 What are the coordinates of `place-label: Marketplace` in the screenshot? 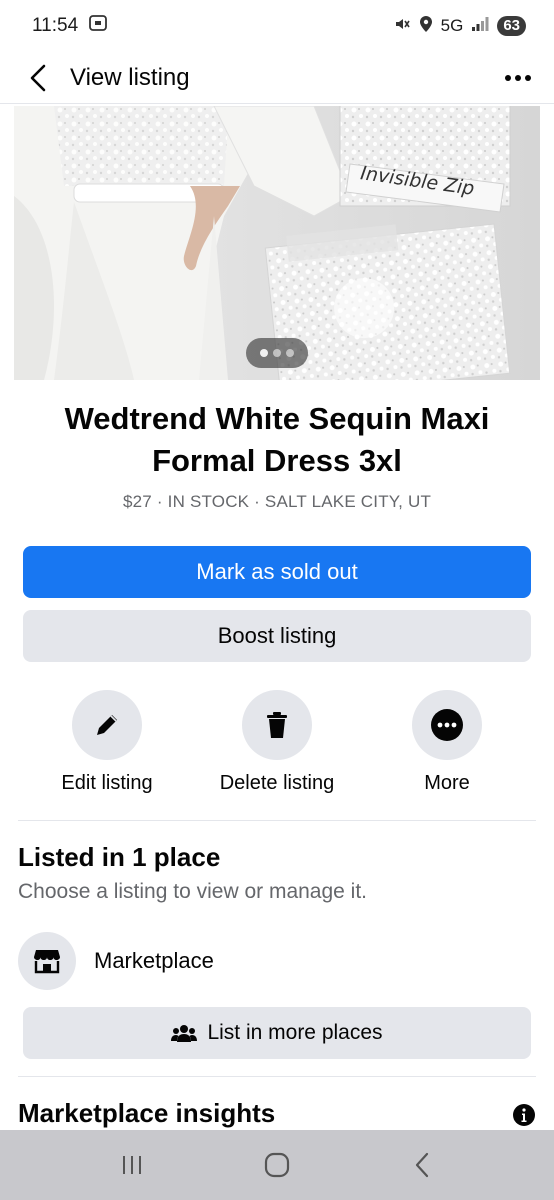 It's located at (154, 960).